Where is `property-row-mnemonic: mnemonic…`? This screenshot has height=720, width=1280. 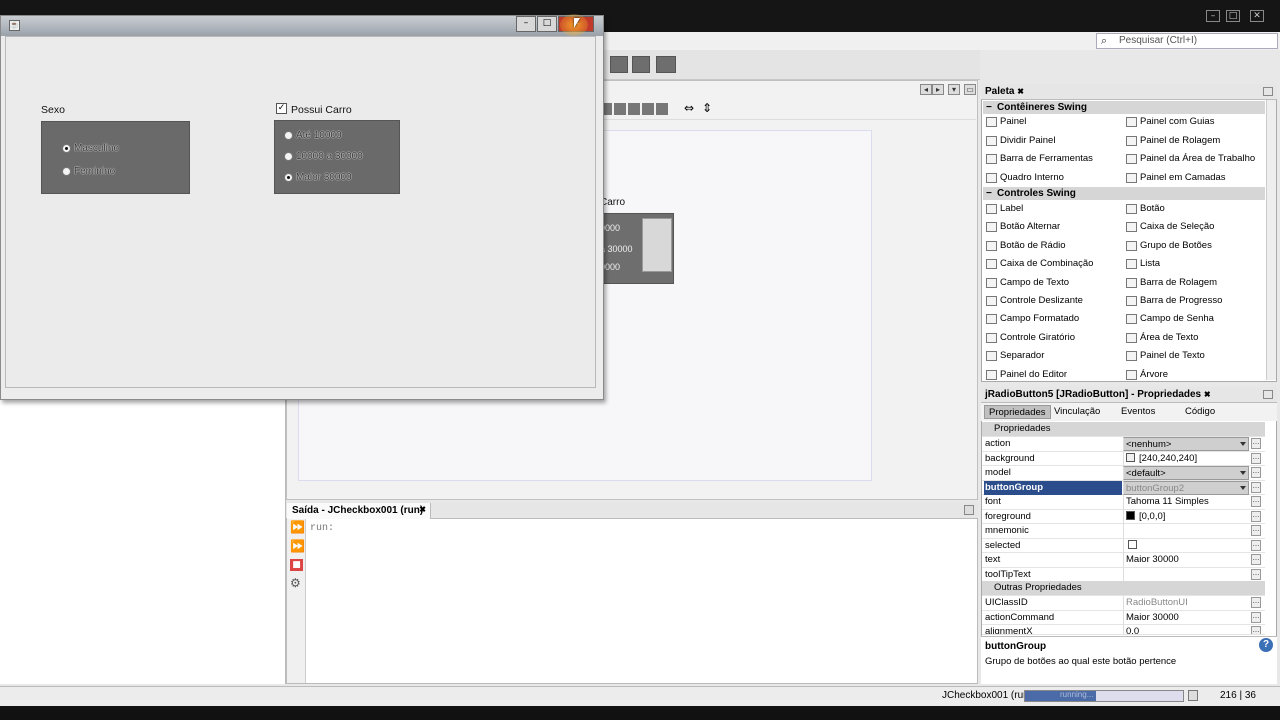 property-row-mnemonic: mnemonic… is located at coordinates (1123, 531).